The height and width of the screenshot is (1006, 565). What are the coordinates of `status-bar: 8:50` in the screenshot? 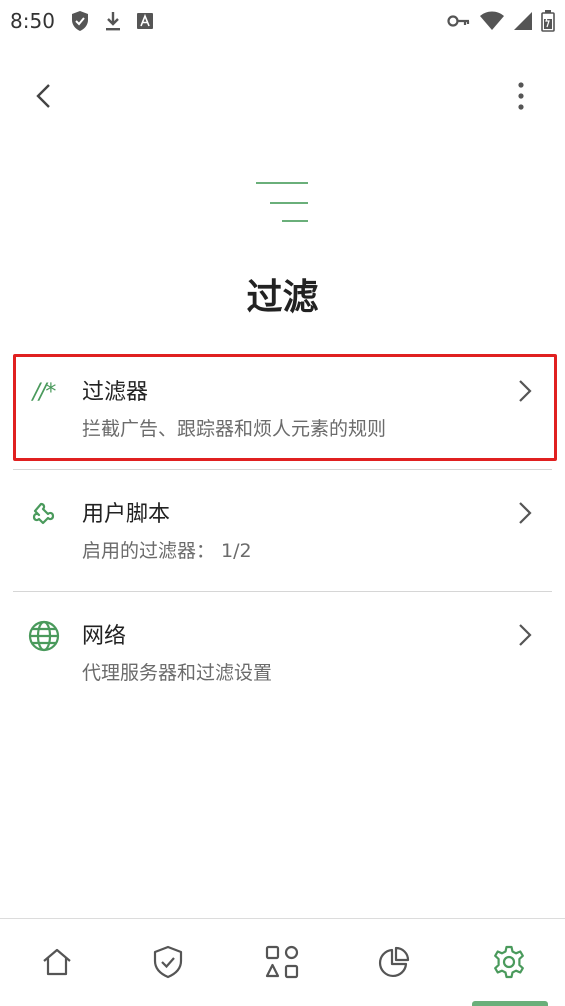 It's located at (282, 22).